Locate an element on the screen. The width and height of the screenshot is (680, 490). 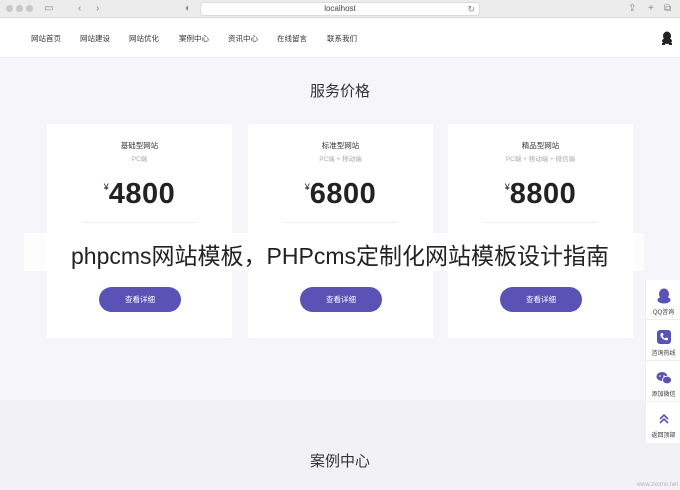
side-item-qq: QQ咨询 is located at coordinates (663, 300).